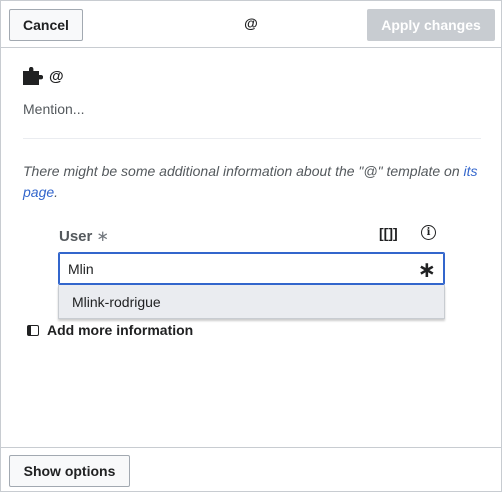 The image size is (502, 492). What do you see at coordinates (251, 302) in the screenshot?
I see `suggestion-item: Mlink-rodrigue` at bounding box center [251, 302].